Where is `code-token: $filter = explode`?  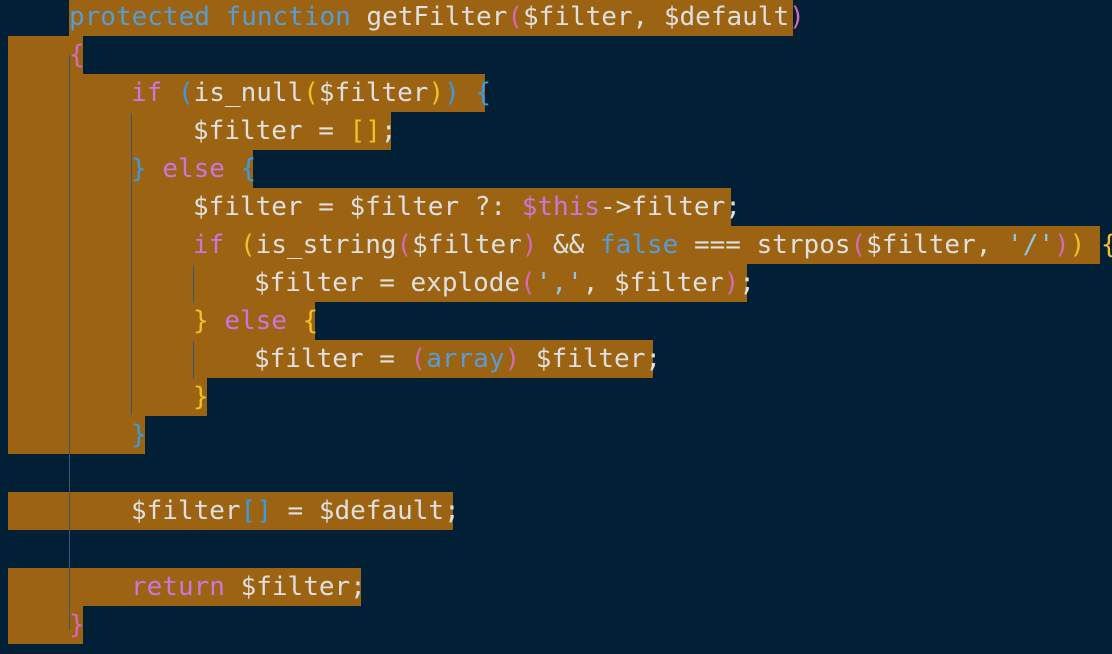 code-token: $filter = explode is located at coordinates (387, 283).